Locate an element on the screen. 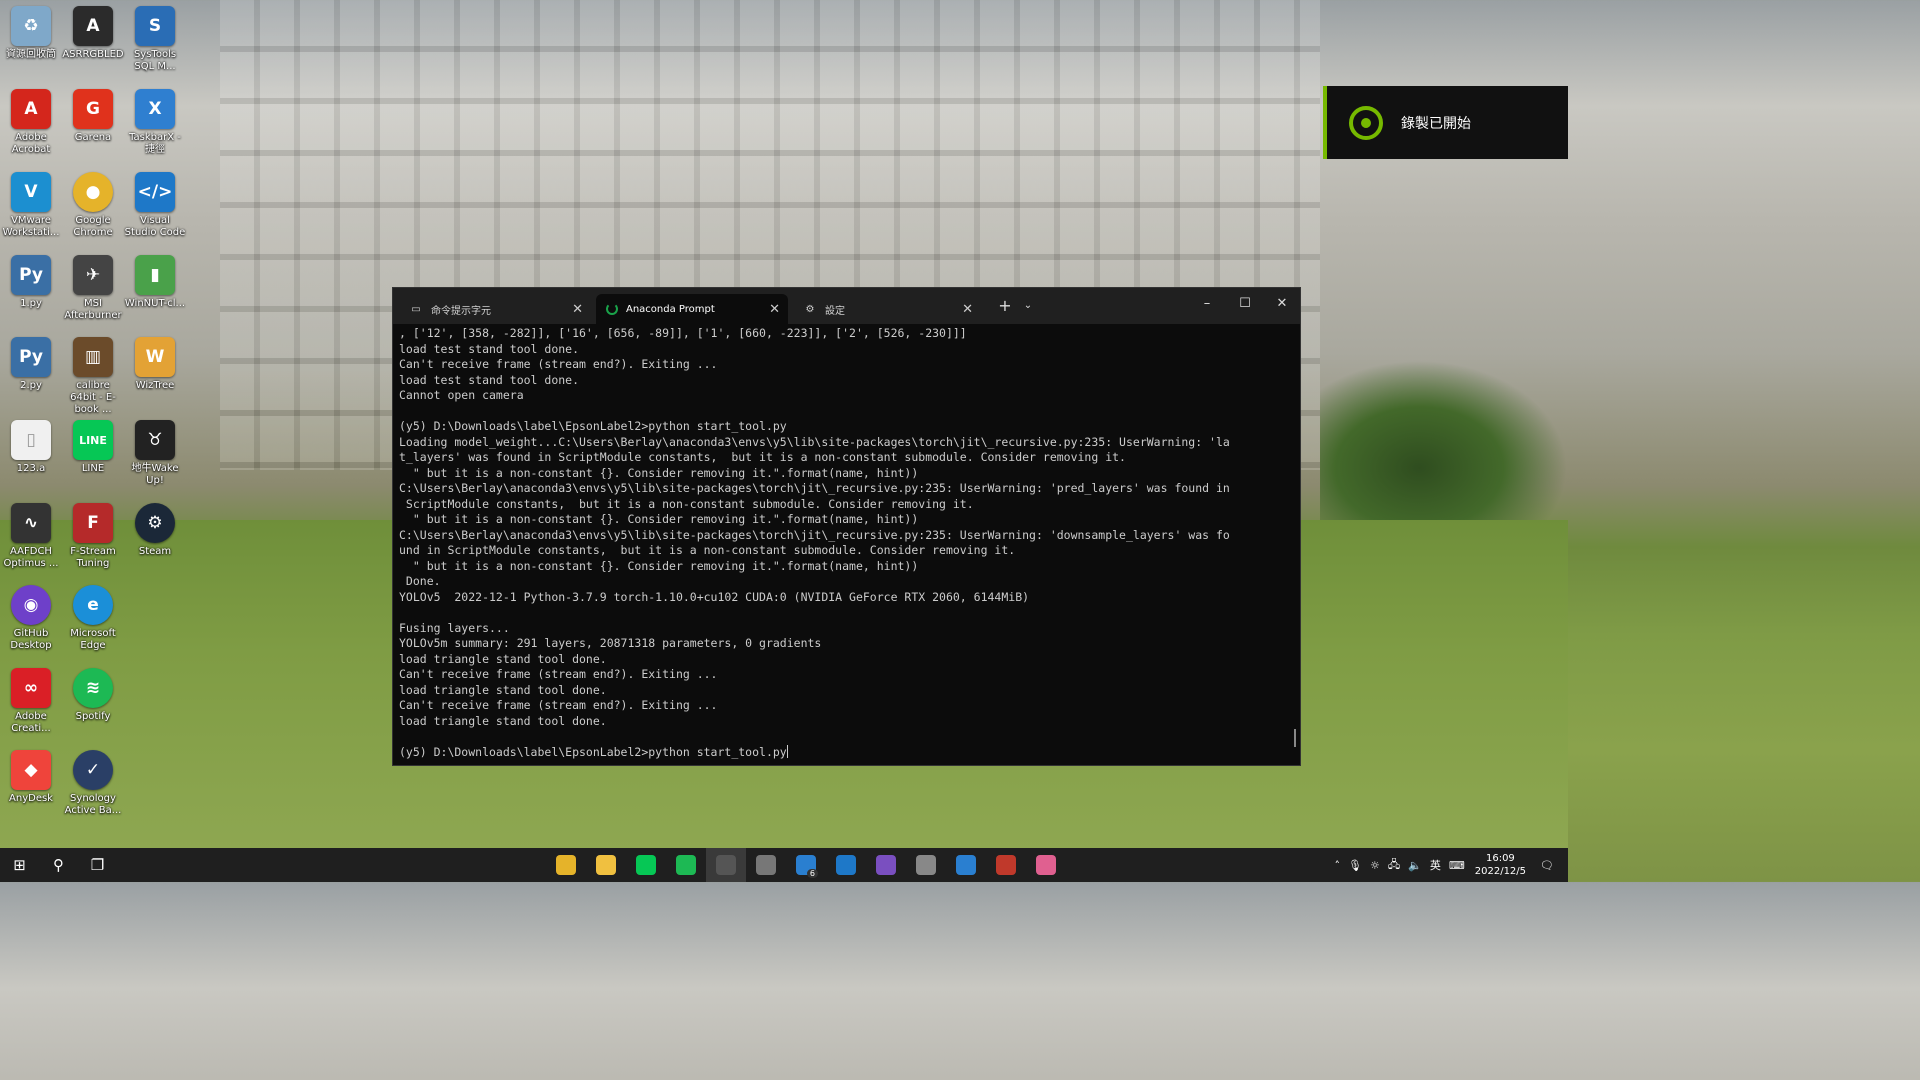 The image size is (1920, 1080). tab-anaconda-prompt: Anaconda Prompt ✕ is located at coordinates (692, 309).